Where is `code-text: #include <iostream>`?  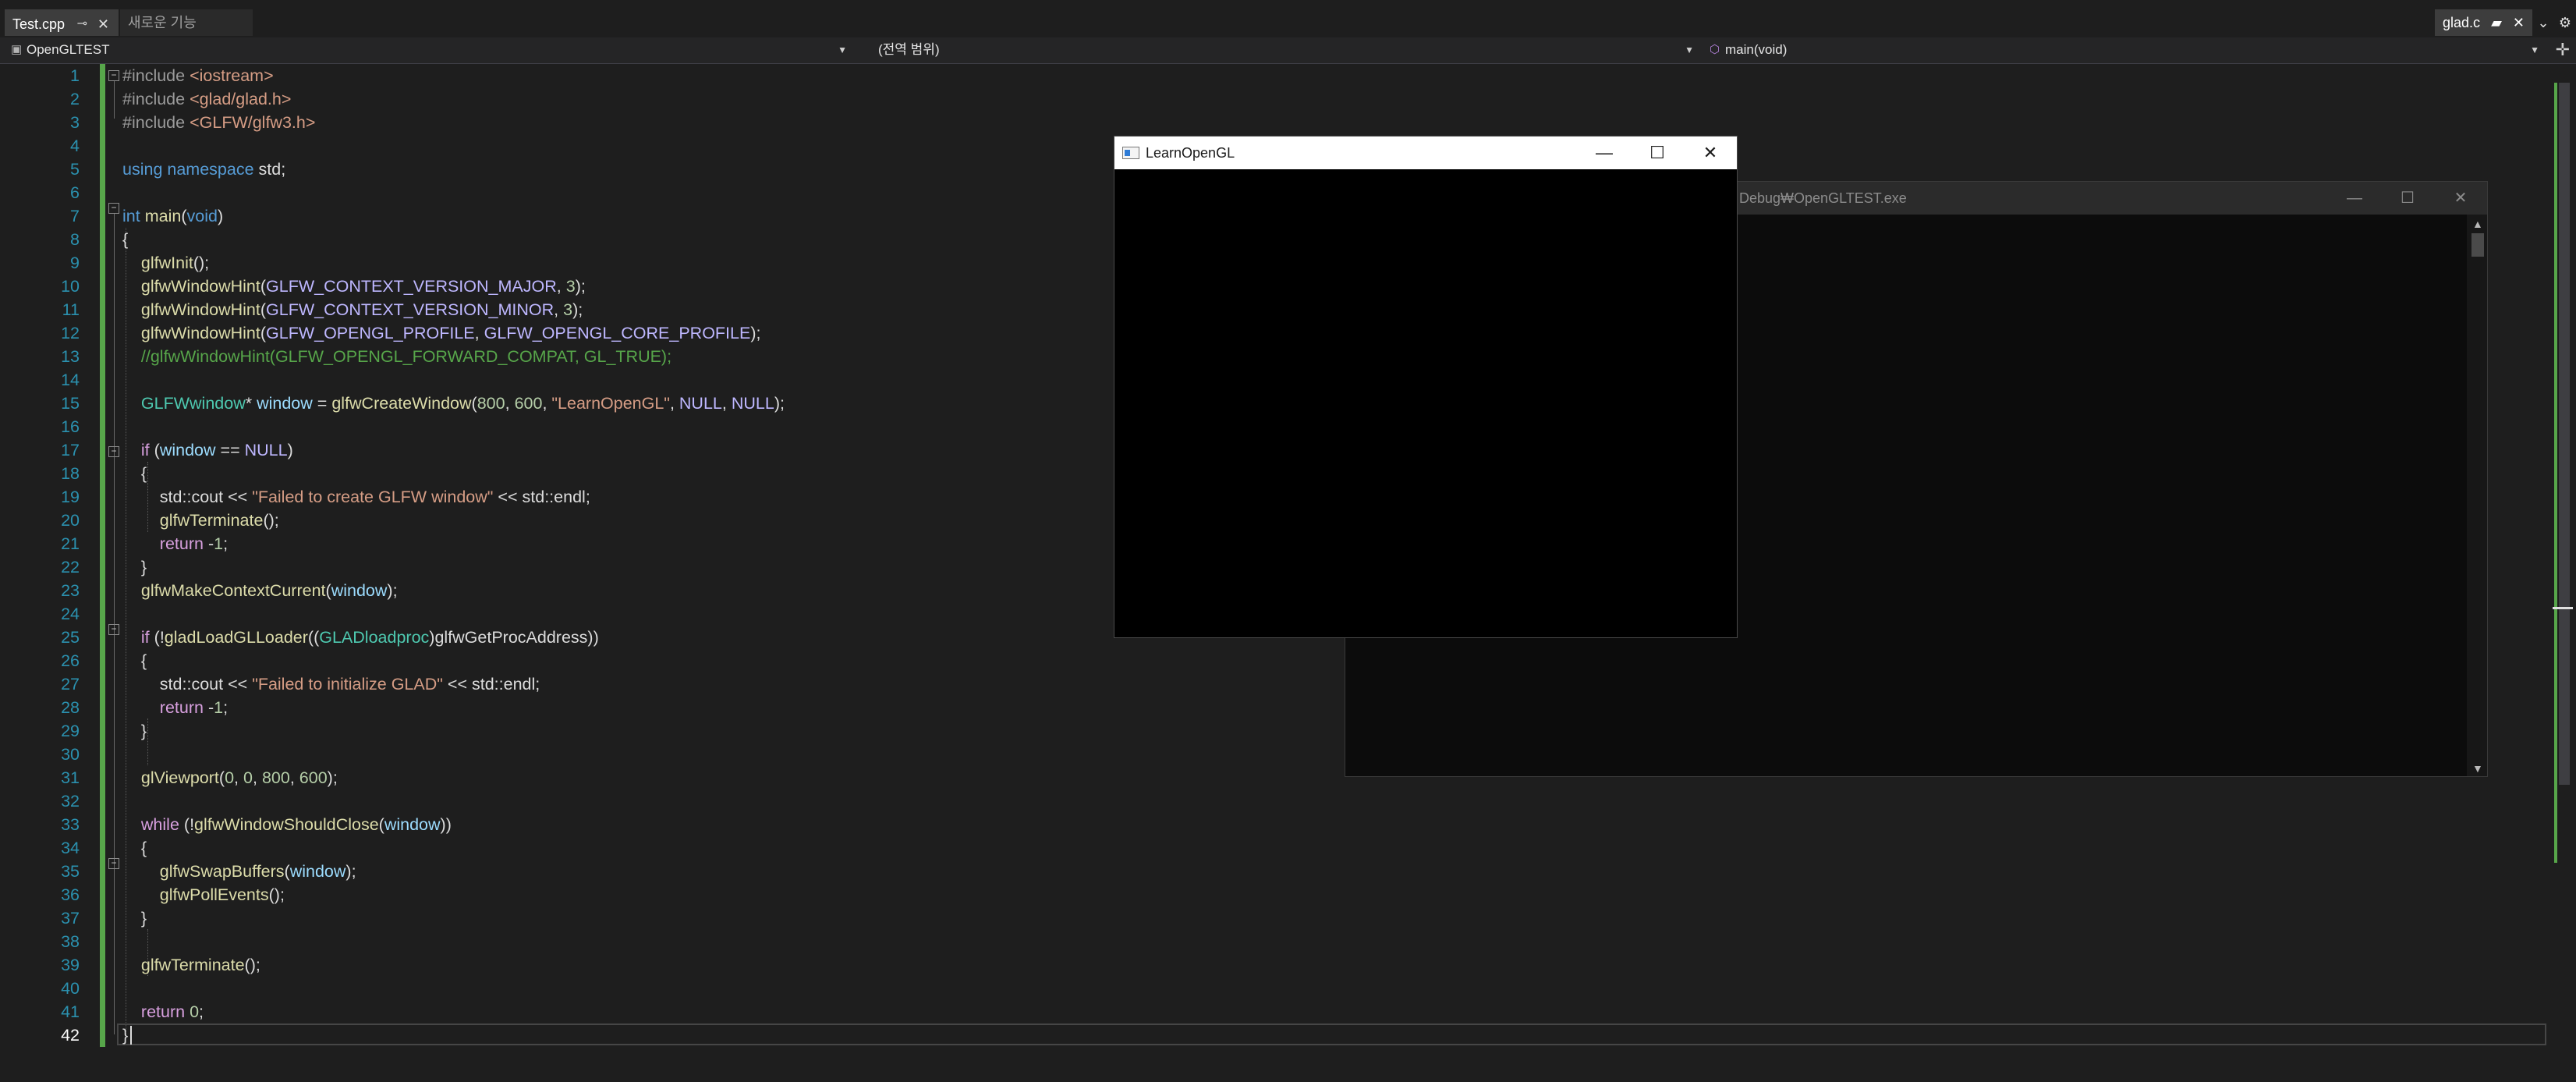
code-text: #include <iostream> is located at coordinates (198, 75).